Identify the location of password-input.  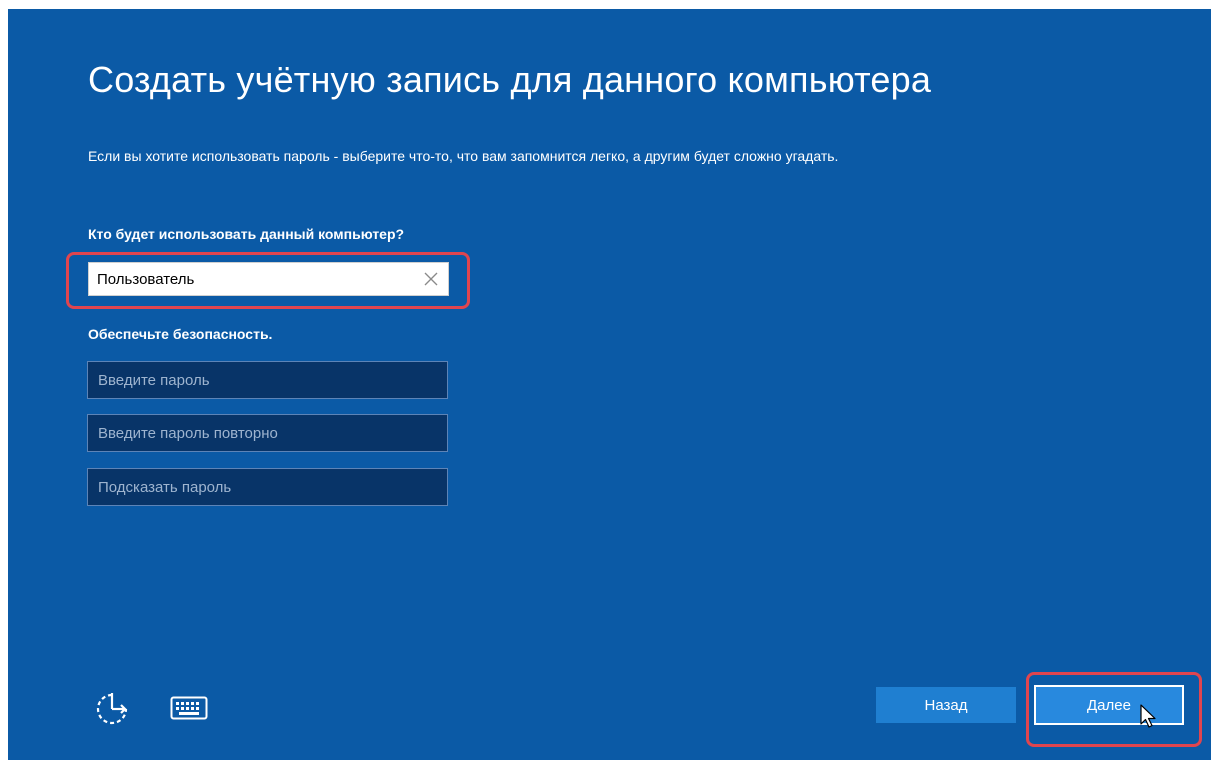
(267, 380).